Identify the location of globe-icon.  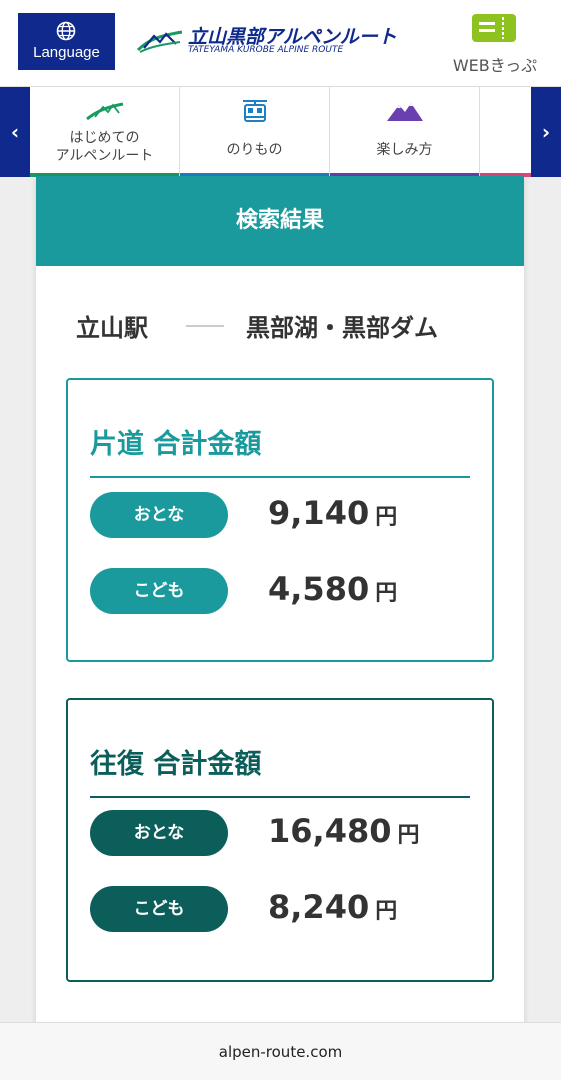
(66, 31).